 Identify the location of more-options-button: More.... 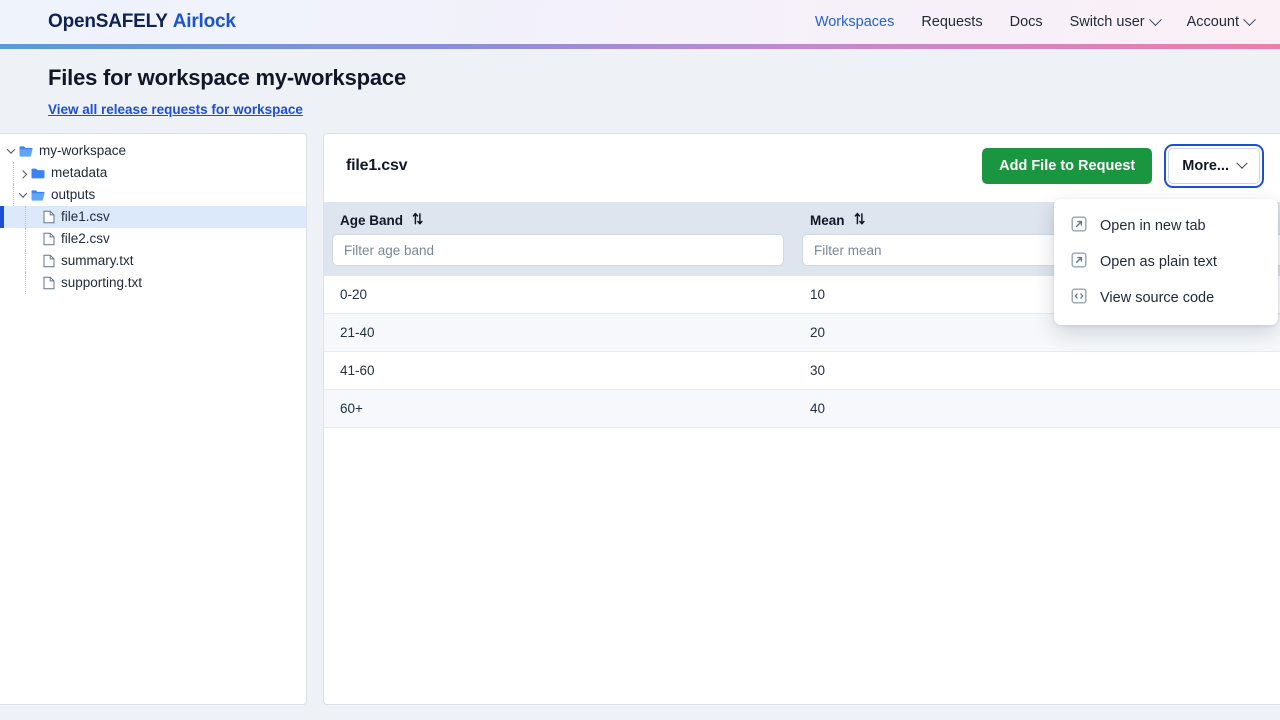
(1214, 166).